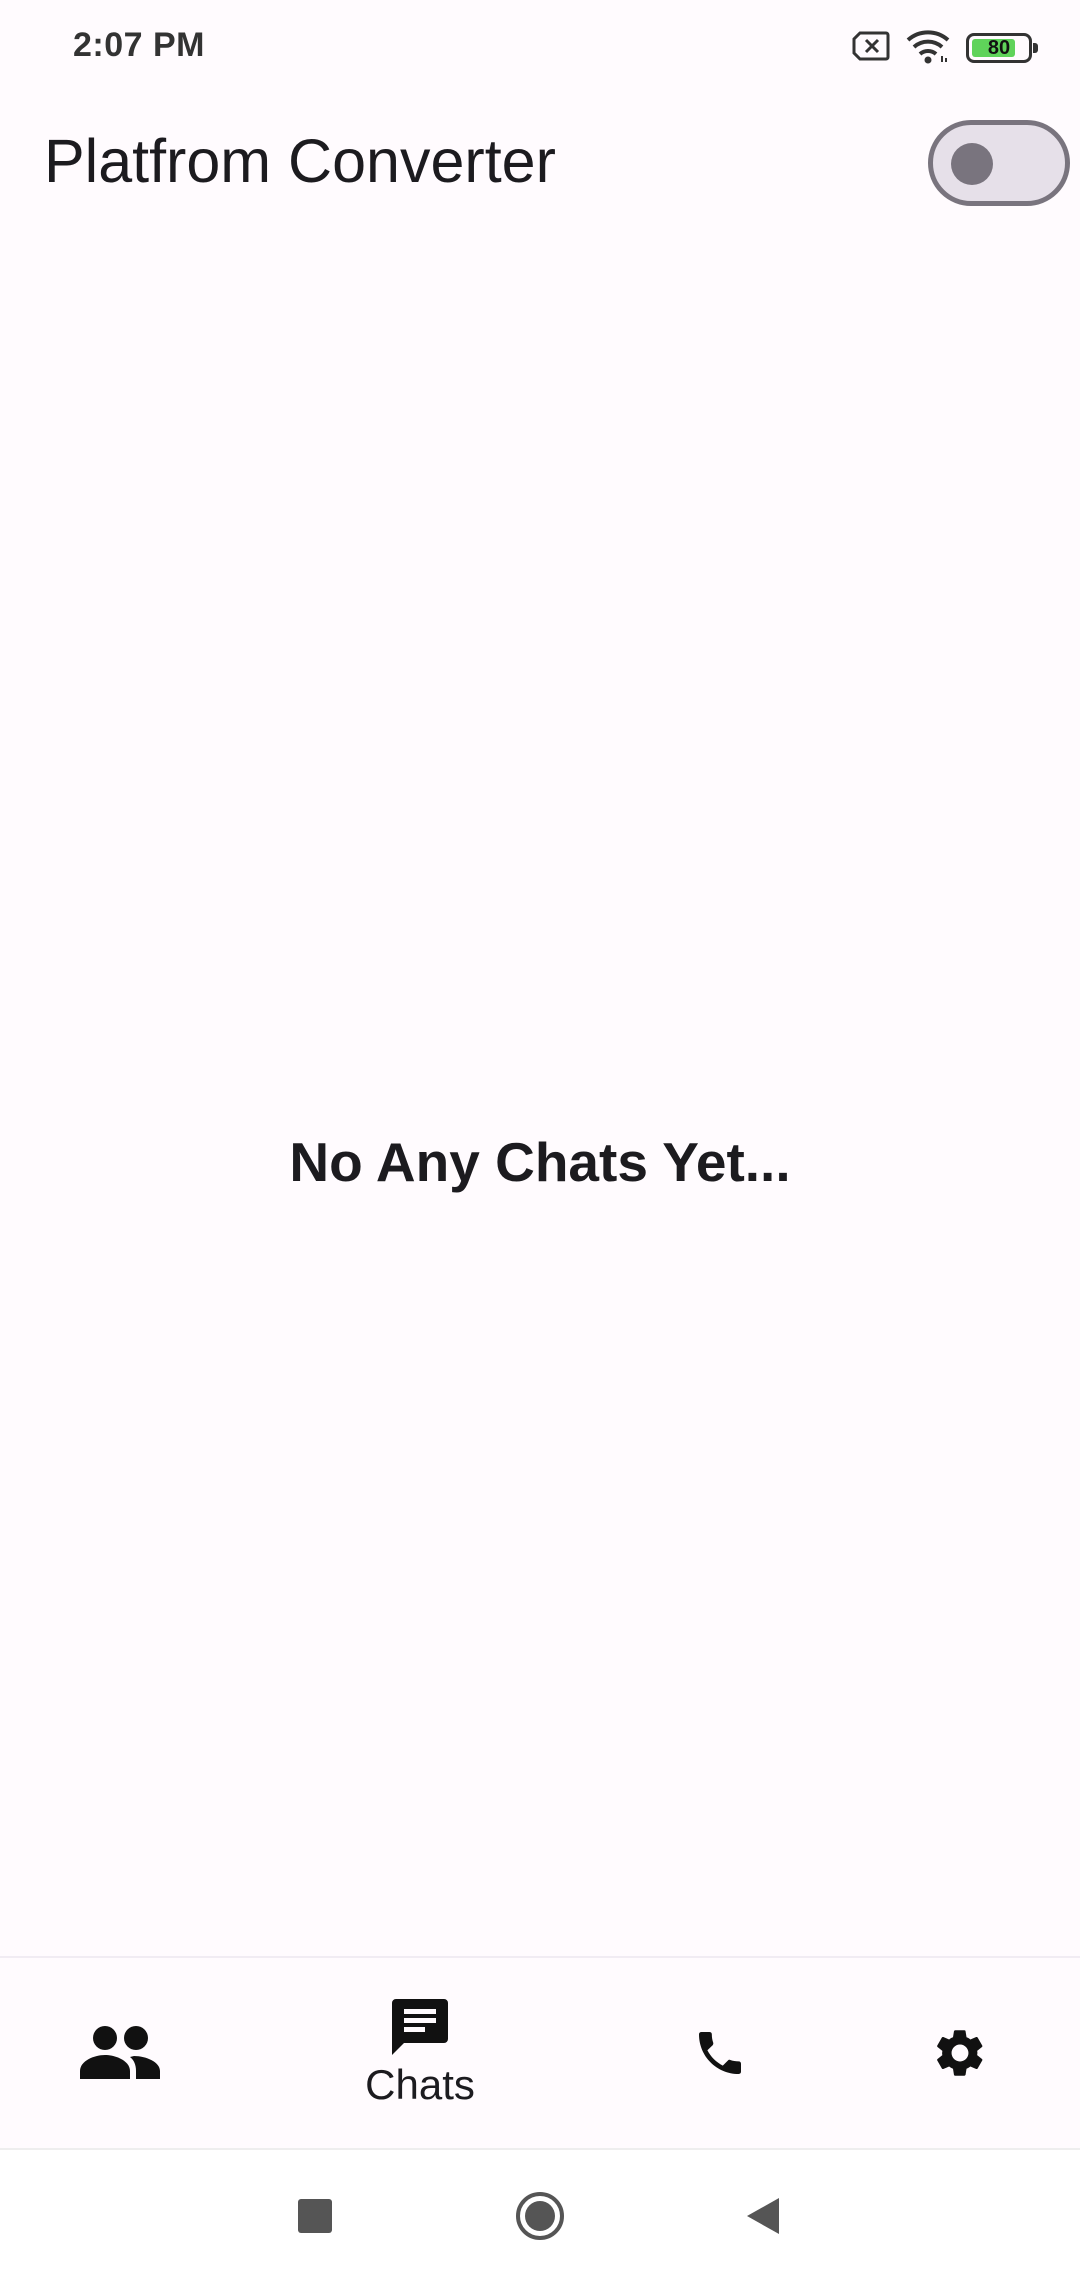 The image size is (1080, 2280). Describe the element at coordinates (928, 48) in the screenshot. I see `wifi-icon` at that location.